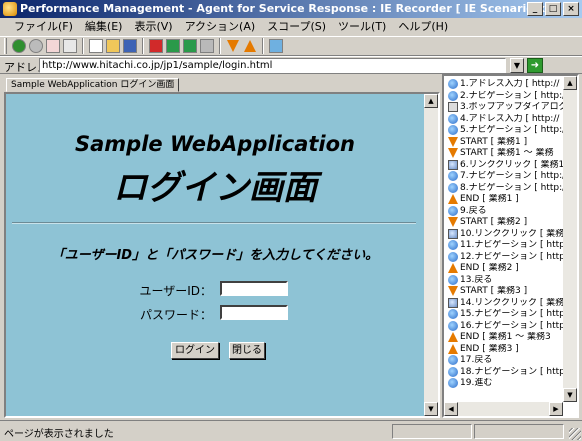 This screenshot has width=582, height=441. Describe the element at coordinates (296, 27) in the screenshot. I see `menu-scope: スコープ(S)` at that location.